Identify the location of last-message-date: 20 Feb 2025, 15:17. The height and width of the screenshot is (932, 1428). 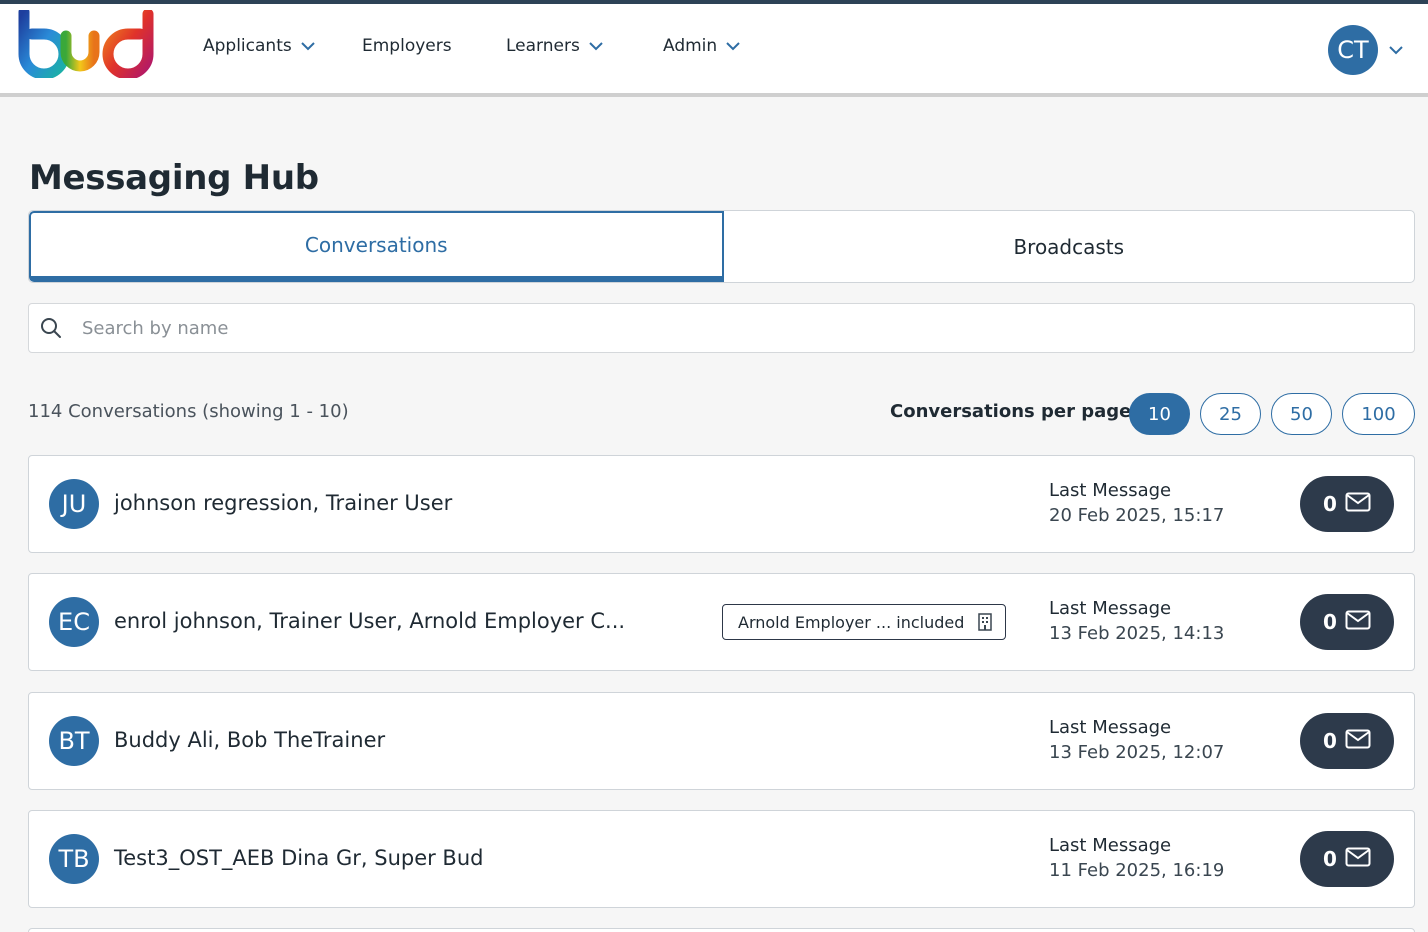
(1137, 515).